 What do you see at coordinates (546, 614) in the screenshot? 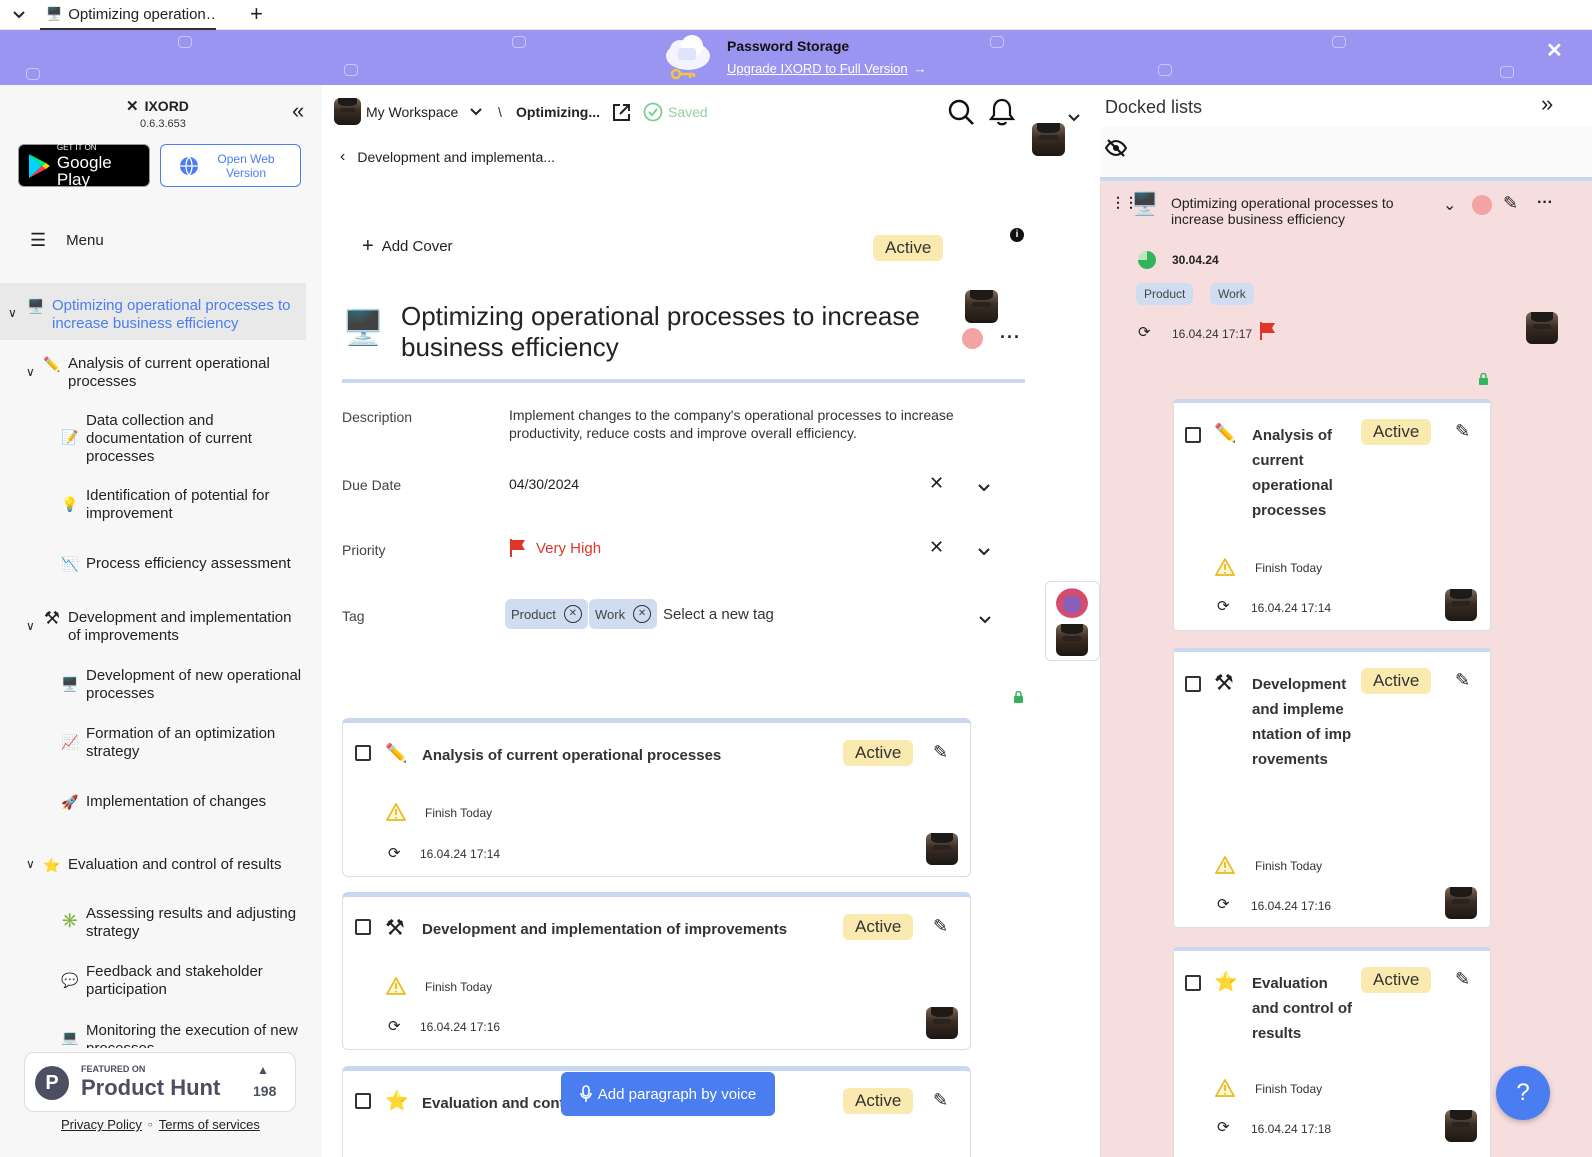
I see `tag-chip: Product ✕` at bounding box center [546, 614].